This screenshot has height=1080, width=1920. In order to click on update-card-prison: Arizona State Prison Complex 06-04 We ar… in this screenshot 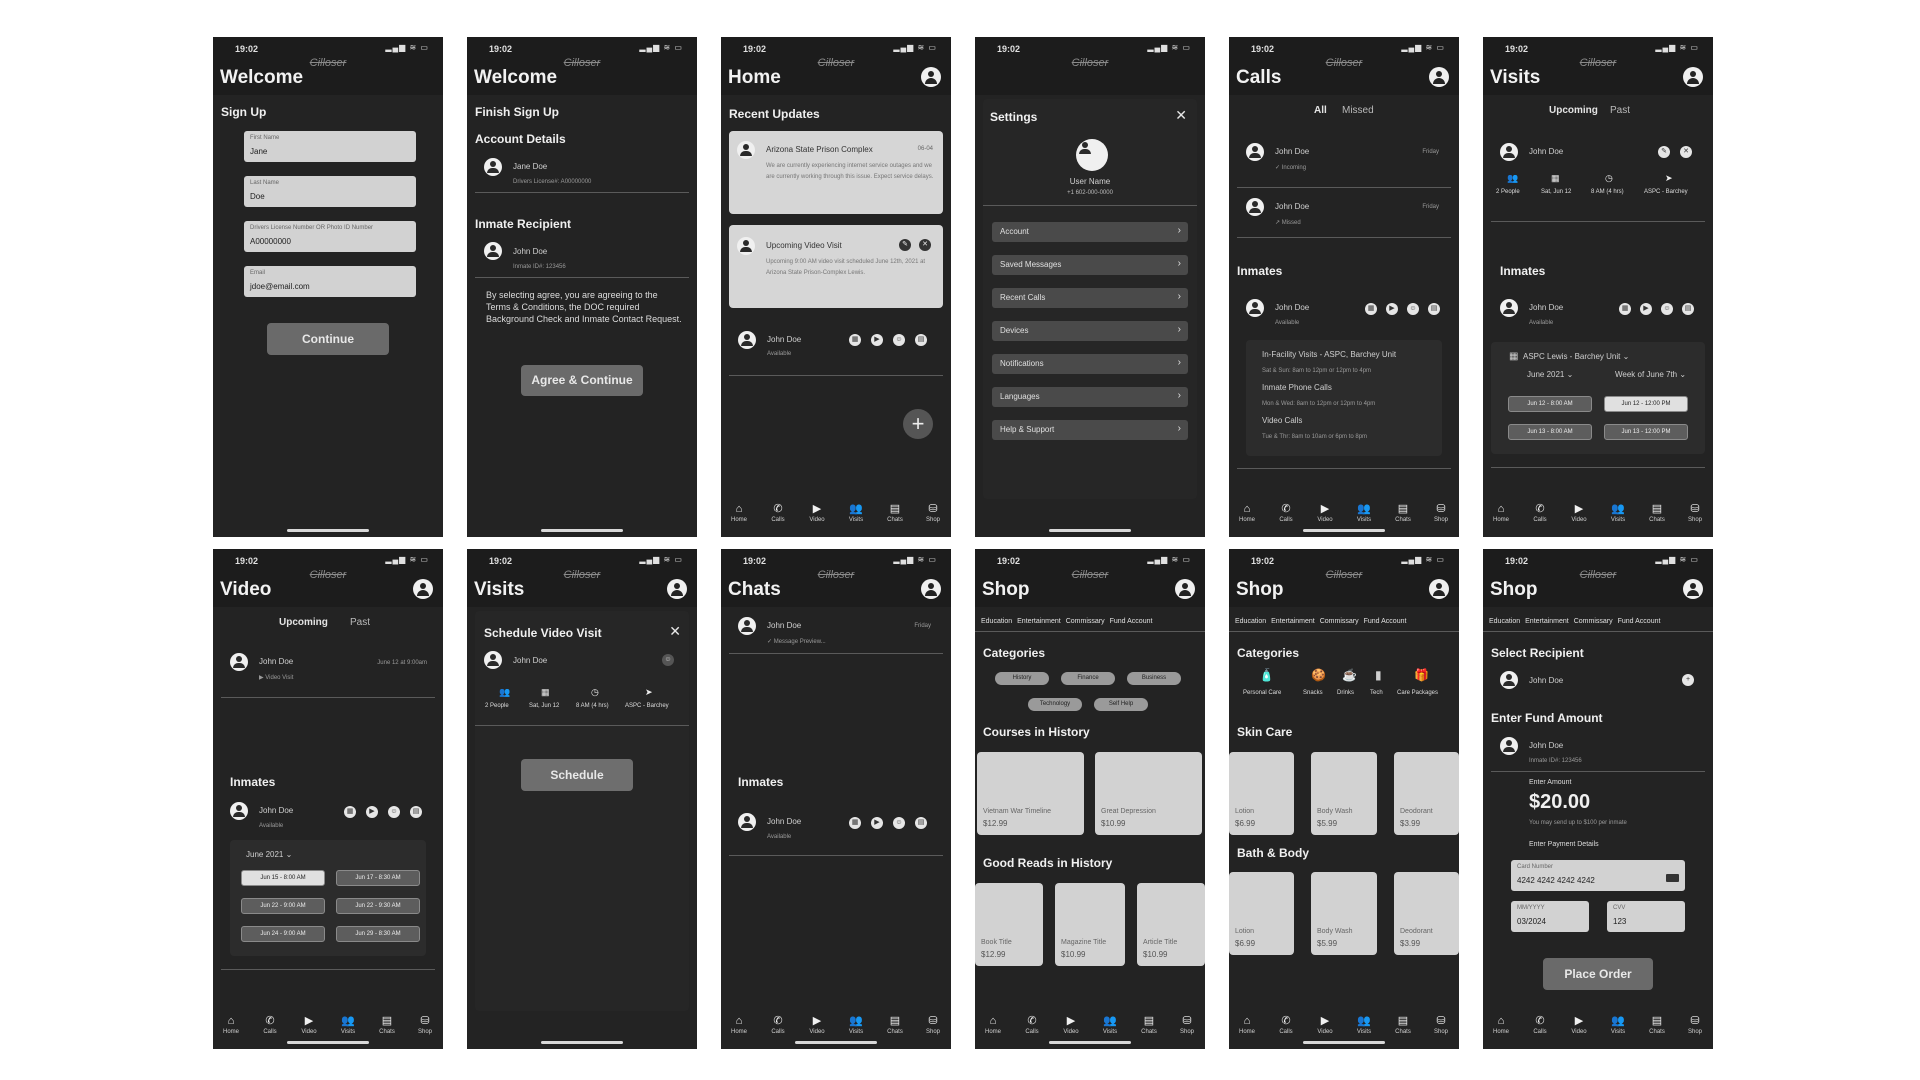, I will do `click(836, 172)`.